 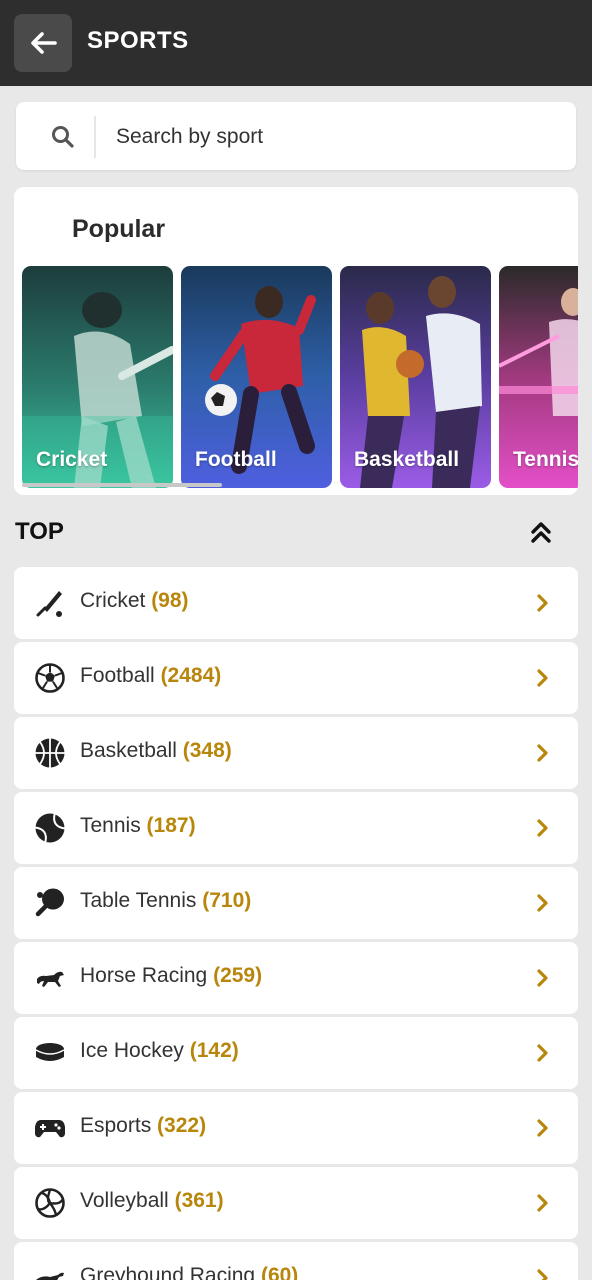 What do you see at coordinates (207, 750) in the screenshot?
I see `sport-count: (348)` at bounding box center [207, 750].